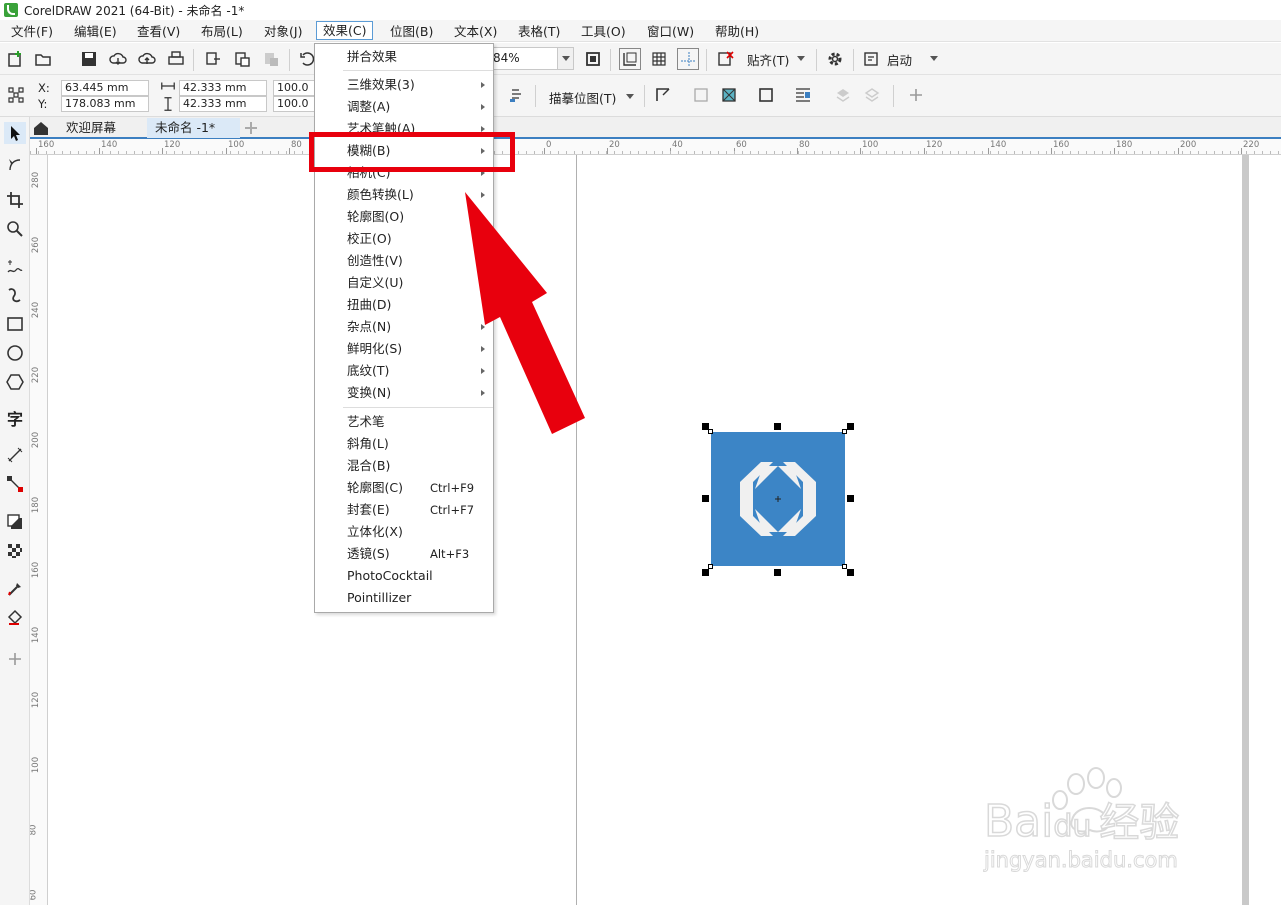 This screenshot has width=1281, height=905. I want to click on bitmap-mask-icon, so click(729, 95).